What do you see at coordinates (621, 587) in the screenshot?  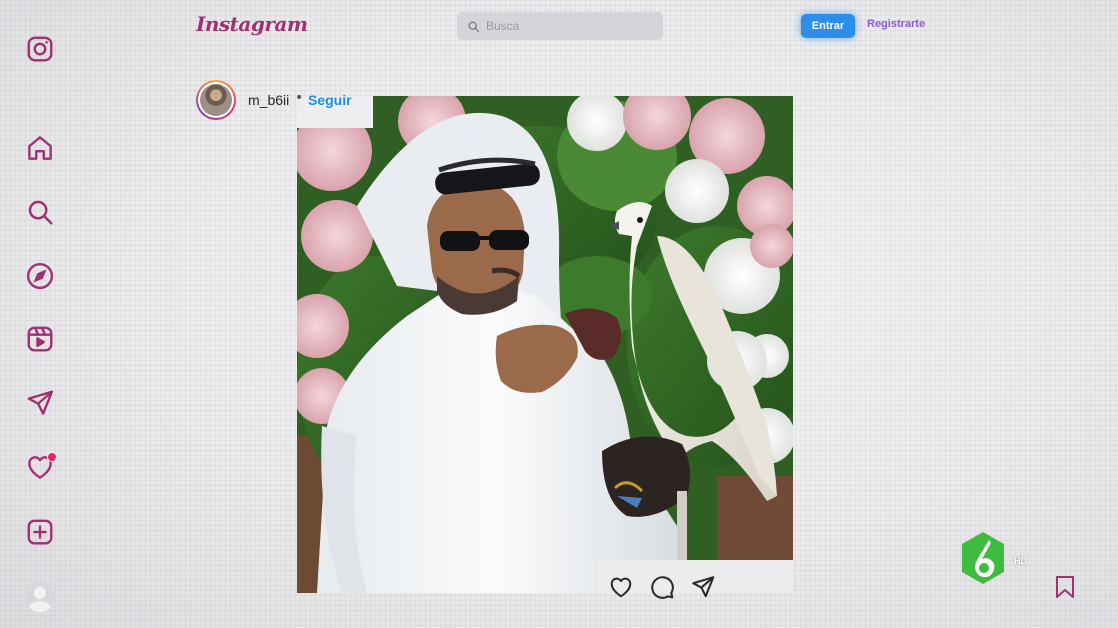 I see `like-heart-icon` at bounding box center [621, 587].